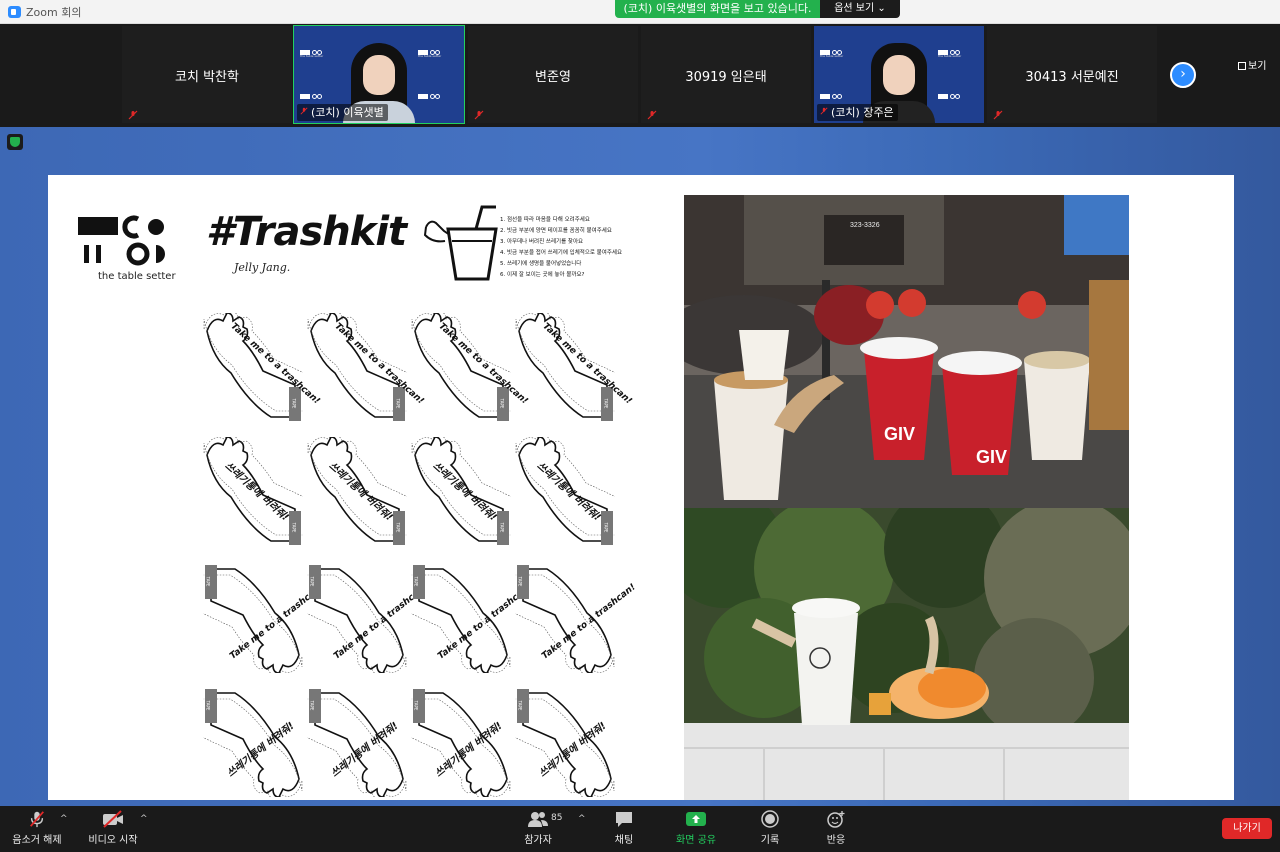 This screenshot has height=852, width=1280. What do you see at coordinates (538, 819) in the screenshot?
I see `participants-icon` at bounding box center [538, 819].